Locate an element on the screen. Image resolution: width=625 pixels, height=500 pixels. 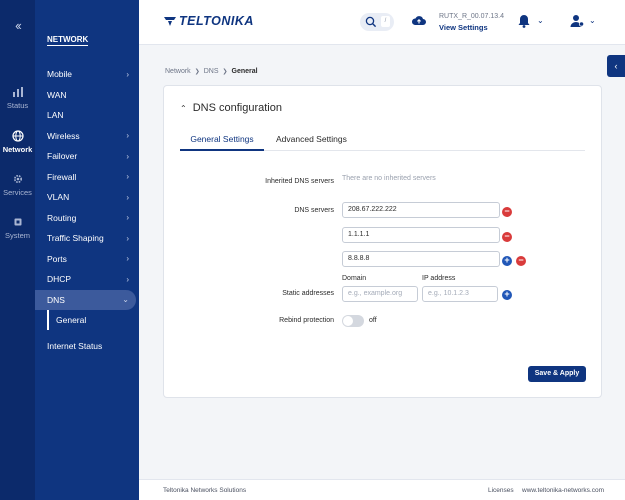
rail-item-status: Status is located at coordinates (17, 98).